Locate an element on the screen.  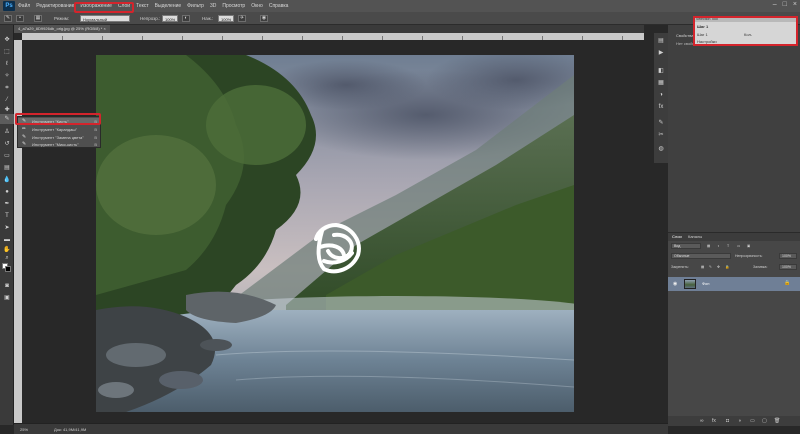
history-brush-tool-icon: ↺ is located at coordinates (7, 144).